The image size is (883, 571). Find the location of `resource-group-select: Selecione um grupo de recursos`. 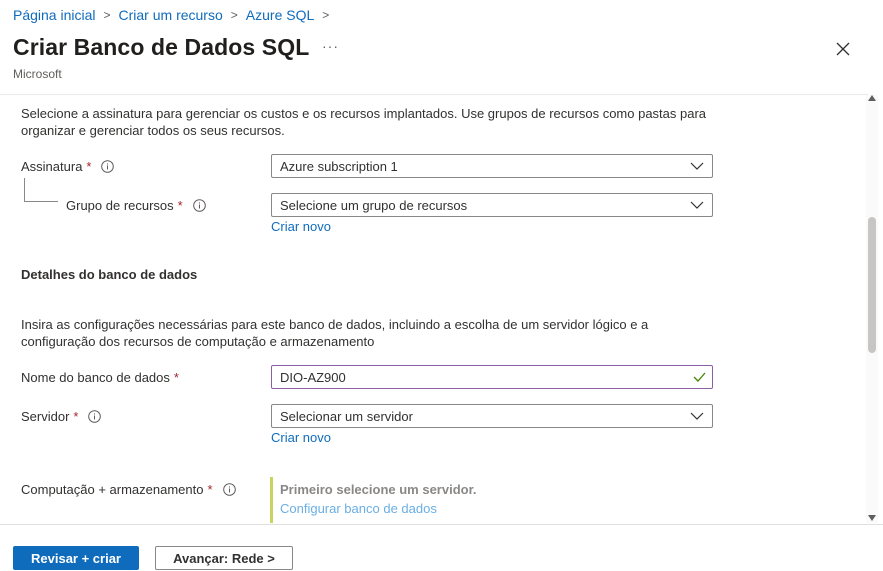

resource-group-select: Selecione um grupo de recursos is located at coordinates (492, 205).